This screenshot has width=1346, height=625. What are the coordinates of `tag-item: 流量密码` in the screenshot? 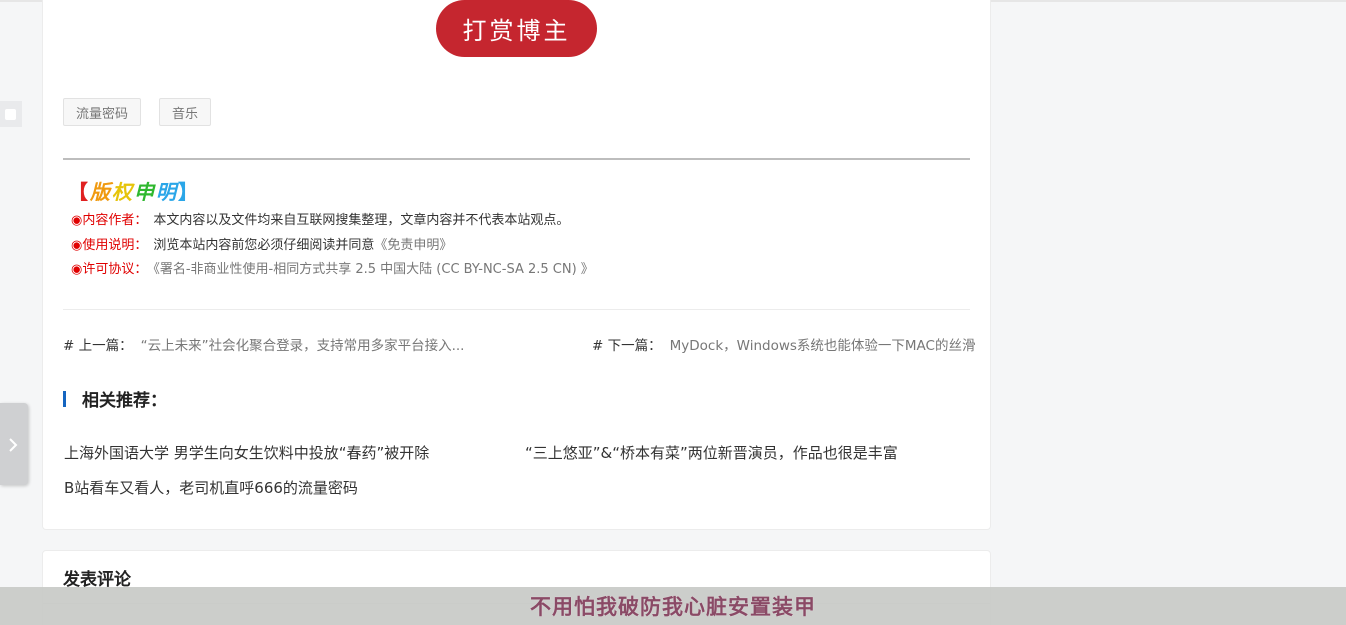 It's located at (102, 112).